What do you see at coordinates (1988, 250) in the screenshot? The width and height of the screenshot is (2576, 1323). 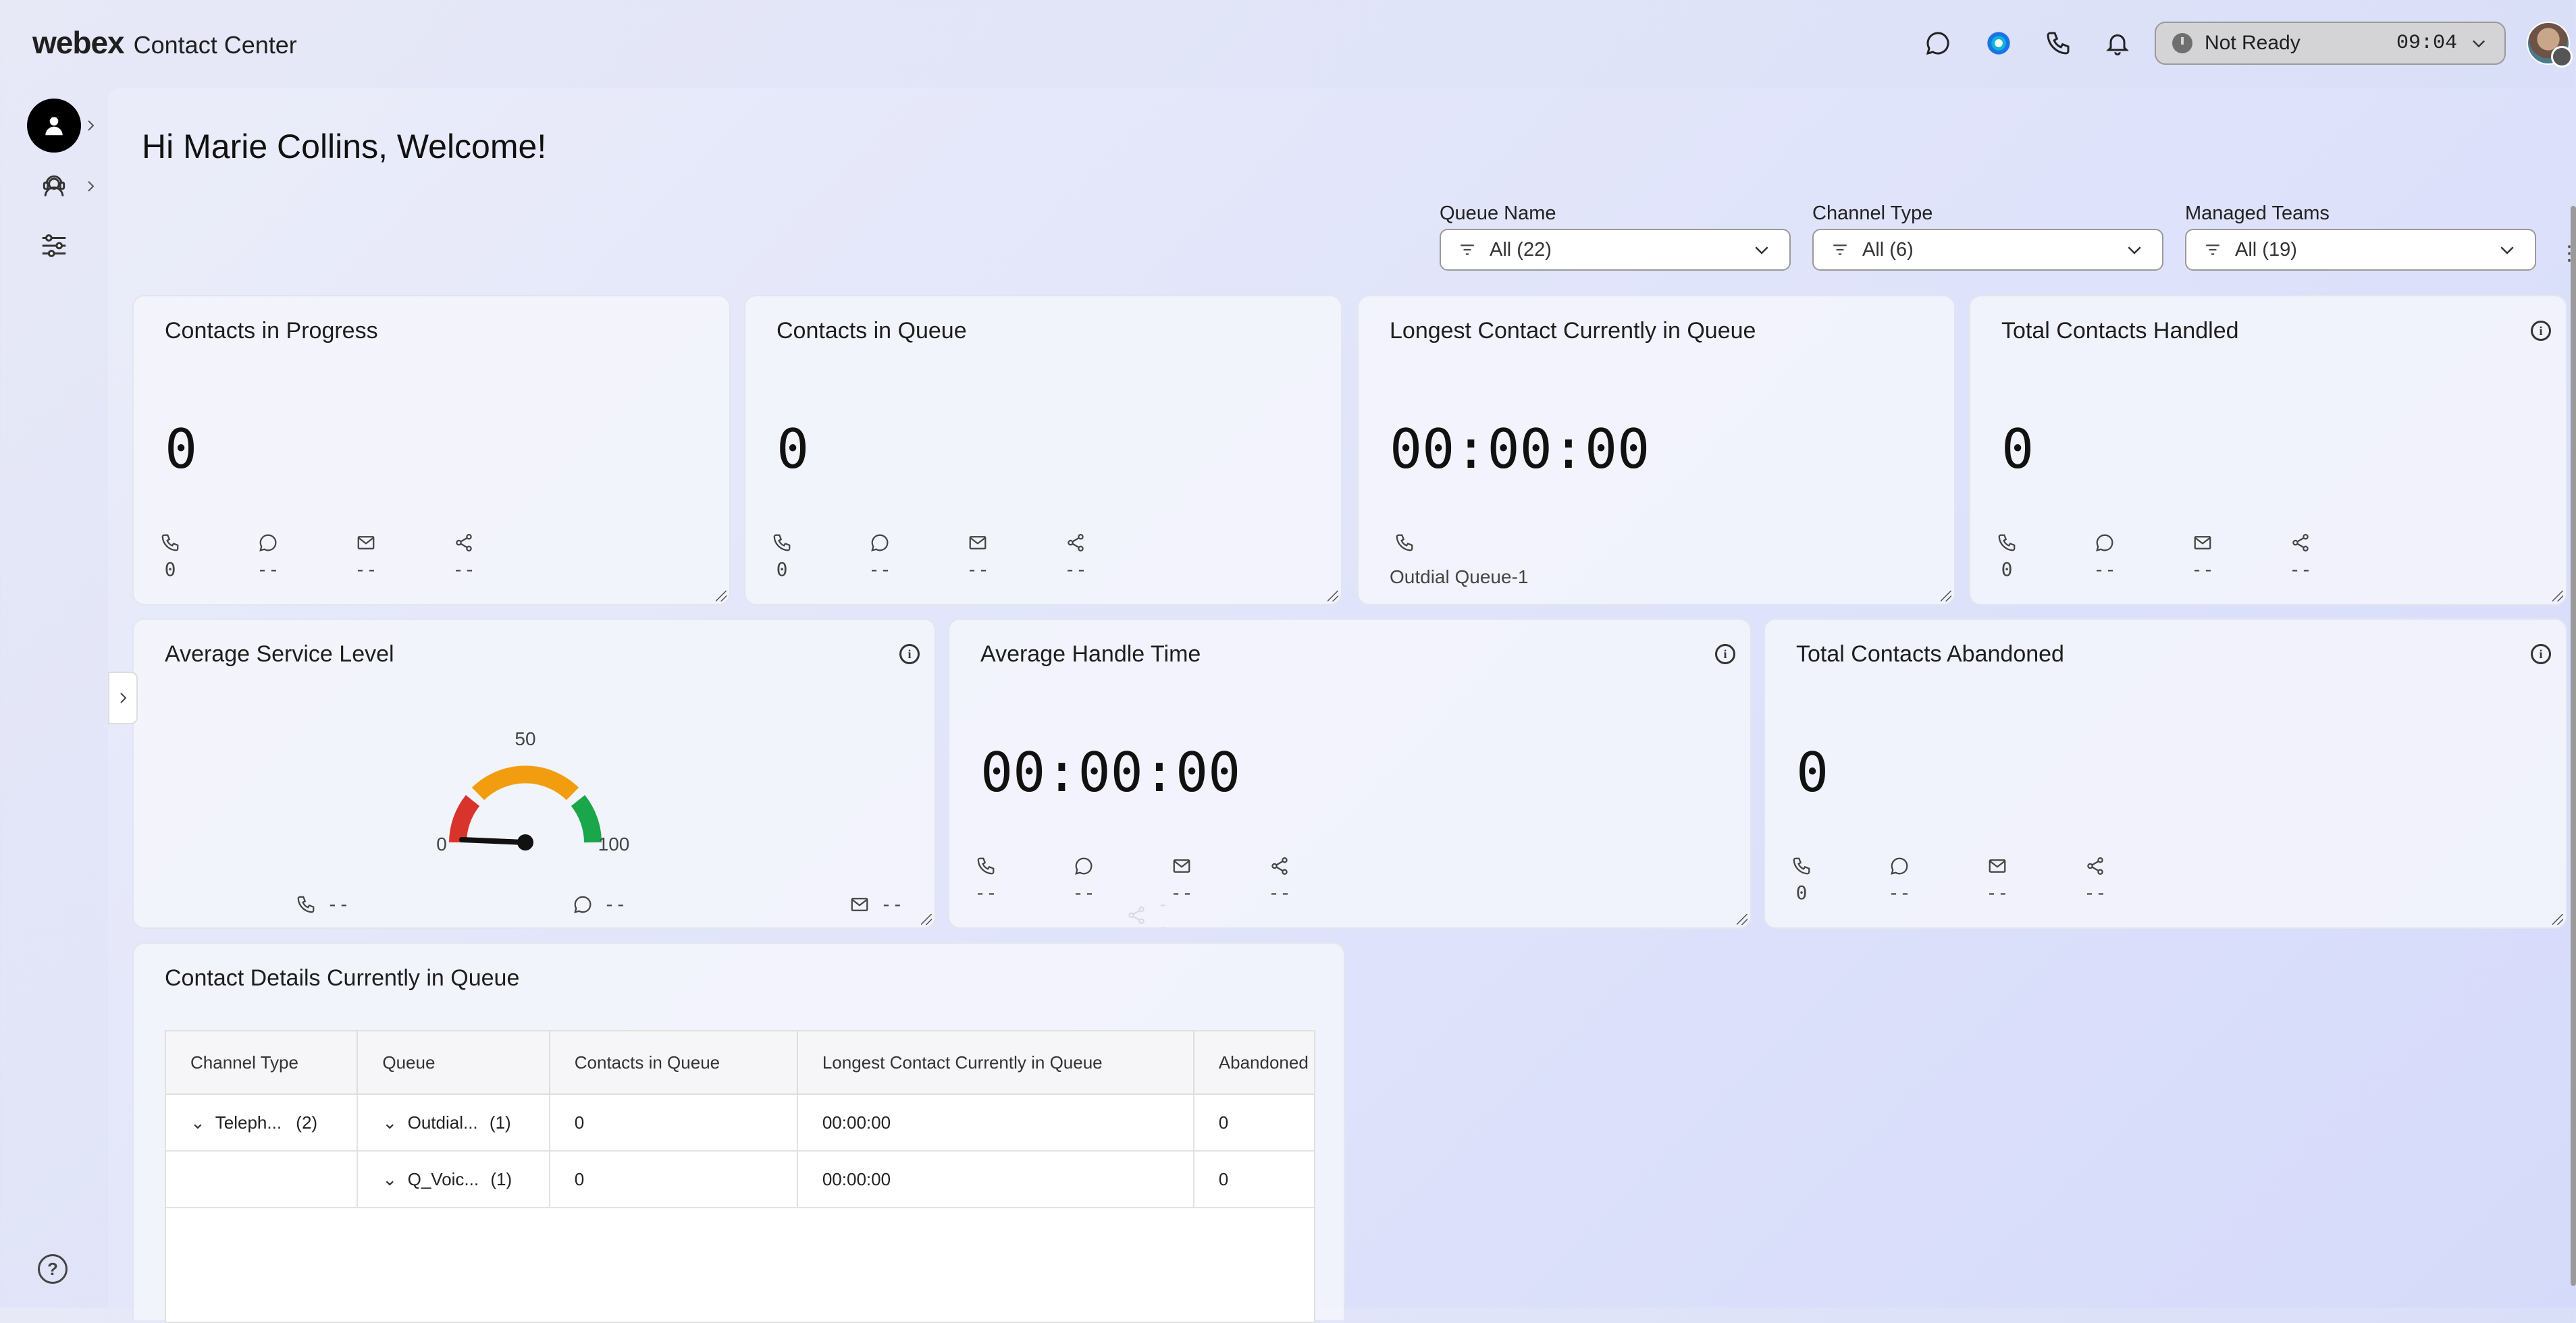 I see `channel-type-select: All (6)` at bounding box center [1988, 250].